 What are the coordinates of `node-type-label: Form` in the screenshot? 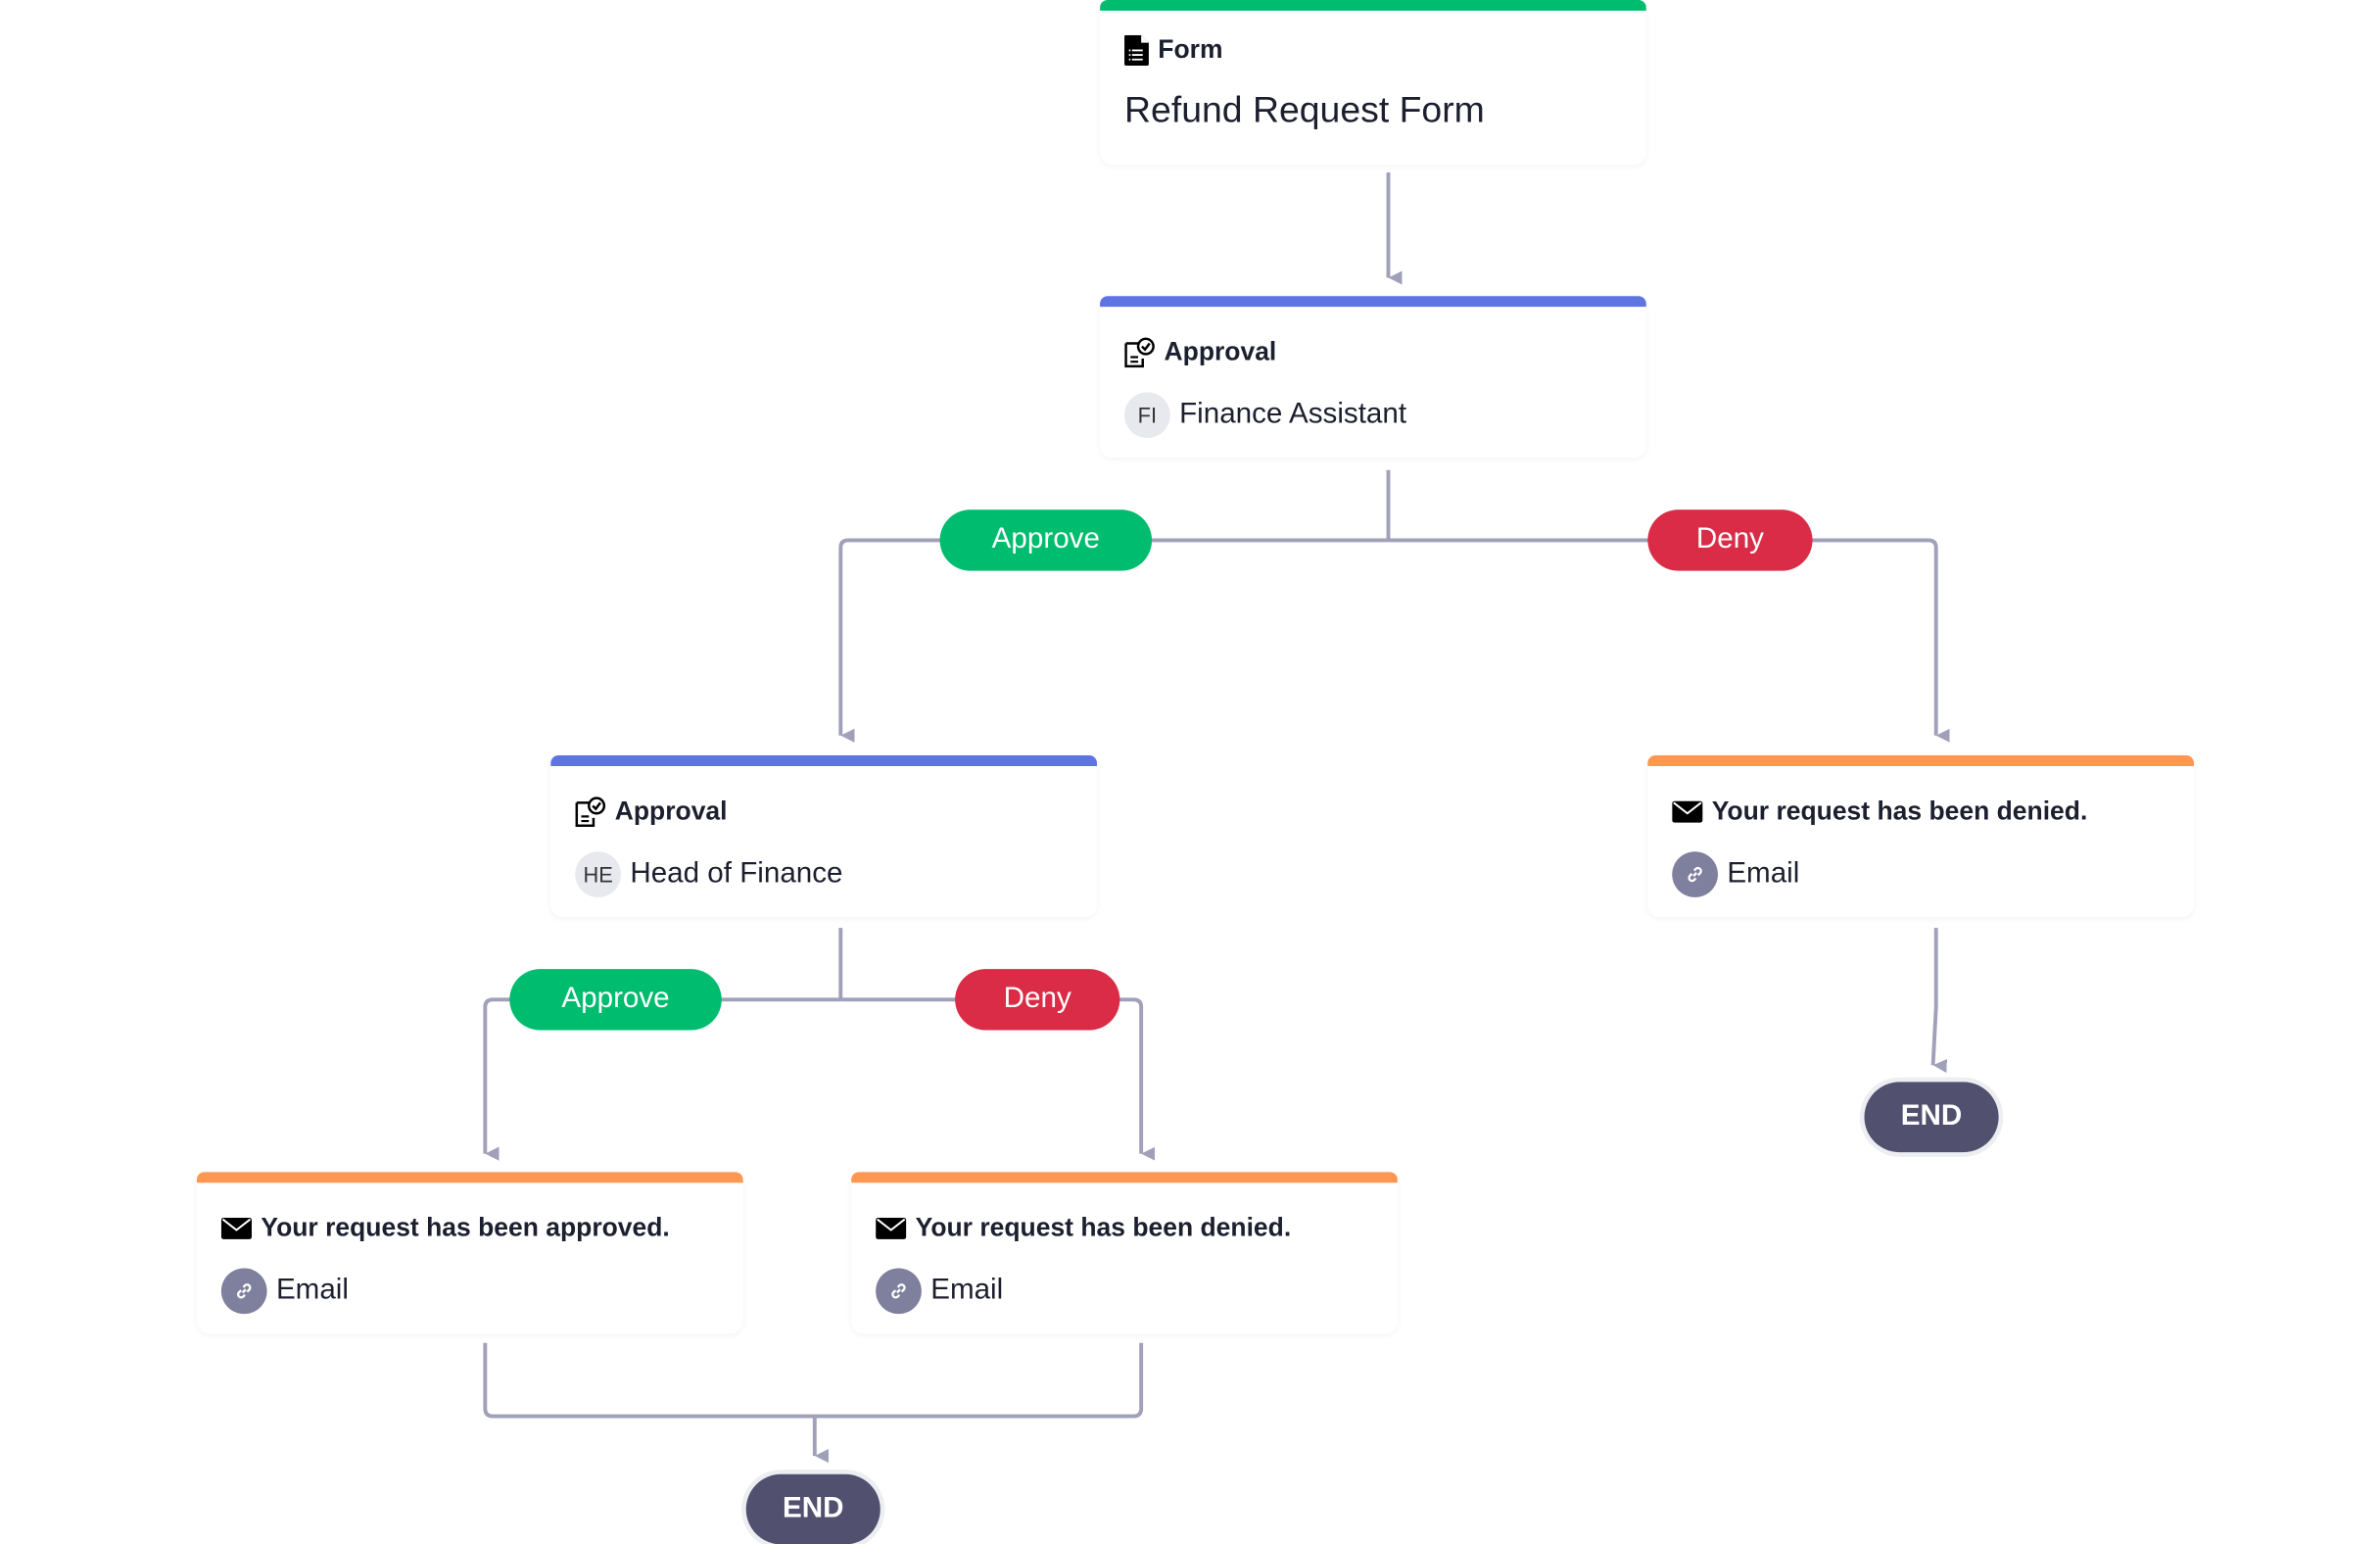 It's located at (1190, 50).